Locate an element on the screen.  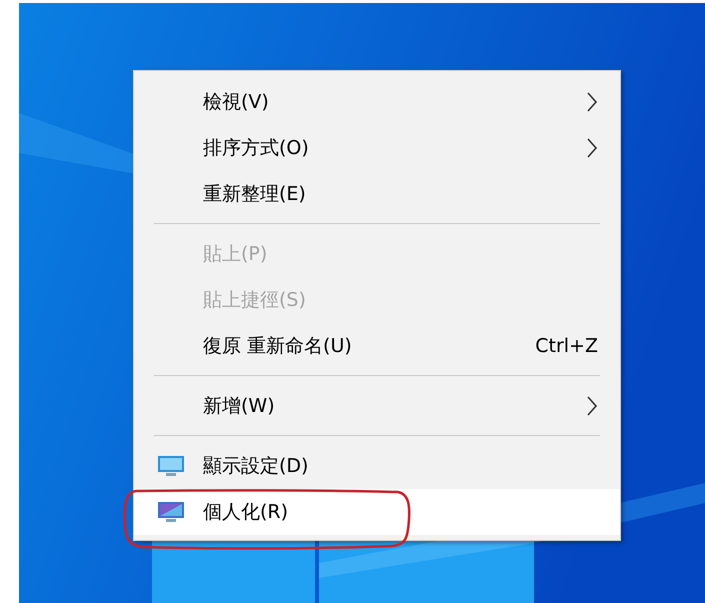
menu-item: 個人化(R) is located at coordinates (377, 512).